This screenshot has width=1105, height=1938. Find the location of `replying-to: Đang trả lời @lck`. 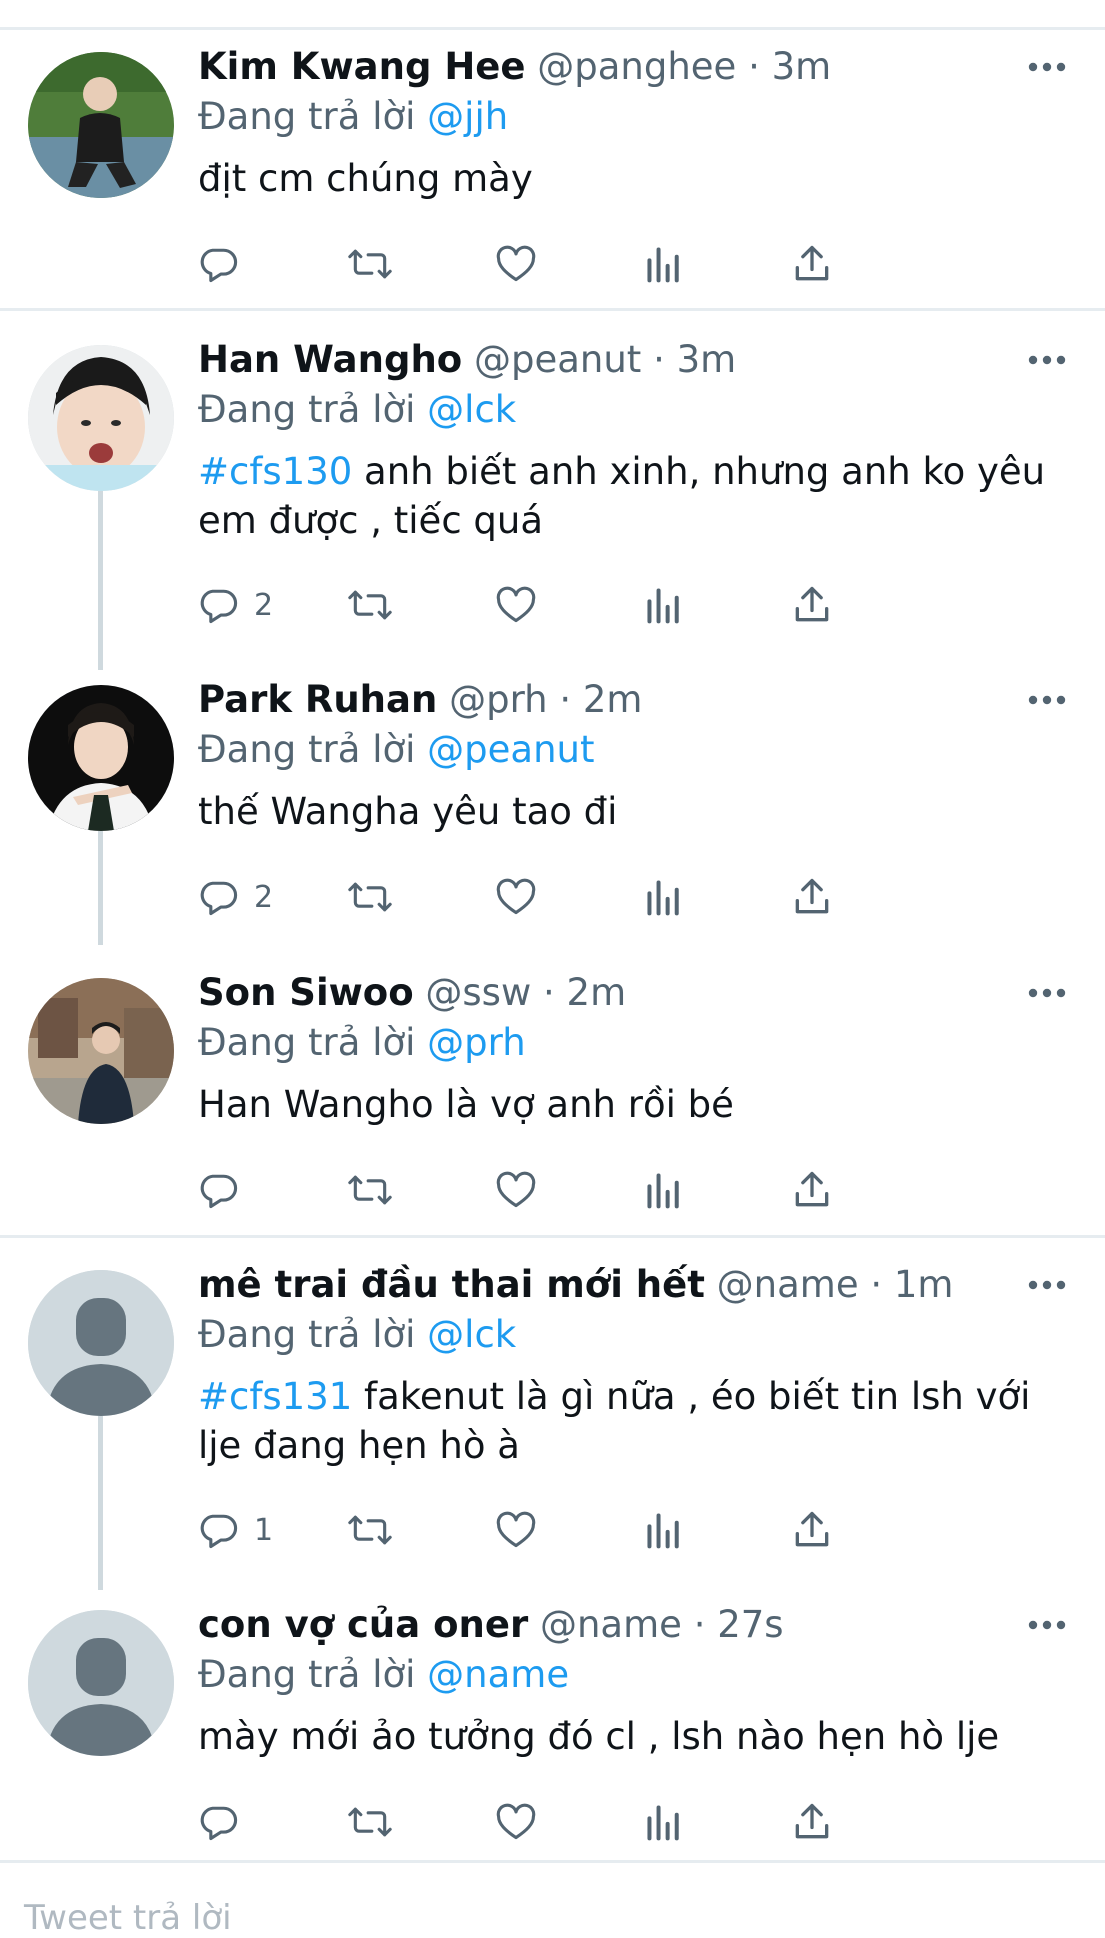

replying-to: Đang trả lời @lck is located at coordinates (357, 410).